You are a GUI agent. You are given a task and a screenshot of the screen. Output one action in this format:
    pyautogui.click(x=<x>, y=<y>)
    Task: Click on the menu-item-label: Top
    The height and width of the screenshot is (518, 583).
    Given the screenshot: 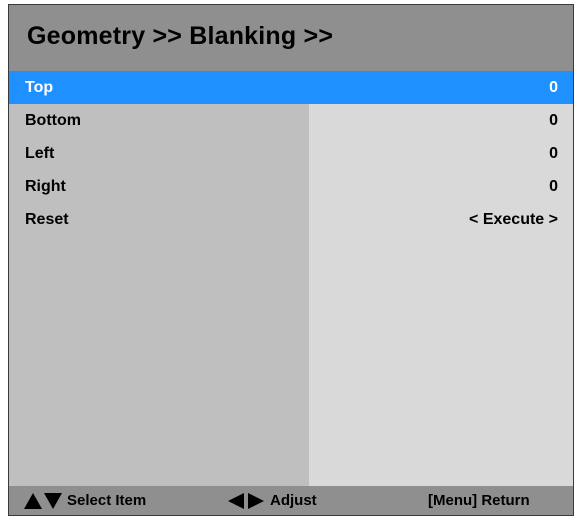 What is the action you would take?
    pyautogui.click(x=39, y=87)
    